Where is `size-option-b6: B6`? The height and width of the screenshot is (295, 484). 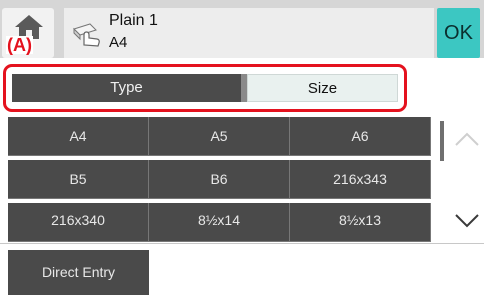 size-option-b6: B6 is located at coordinates (219, 179).